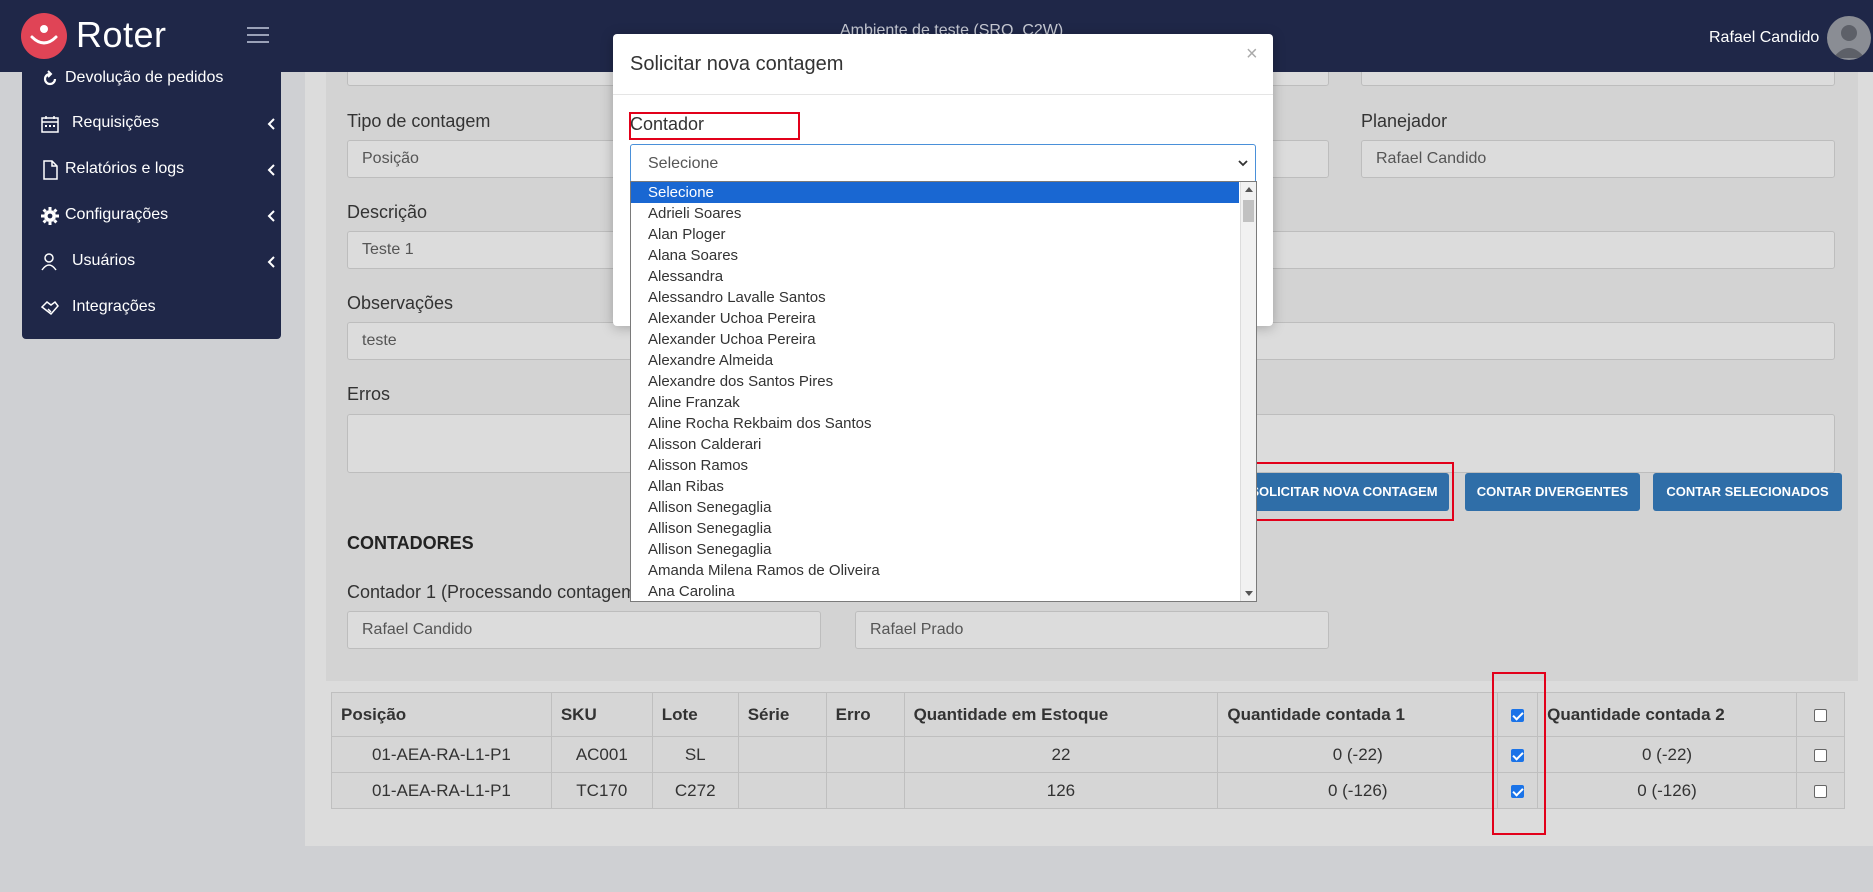 The image size is (1873, 892). Describe the element at coordinates (935, 423) in the screenshot. I see `option-item: Aline Rocha Rekbaim dos Santos` at that location.